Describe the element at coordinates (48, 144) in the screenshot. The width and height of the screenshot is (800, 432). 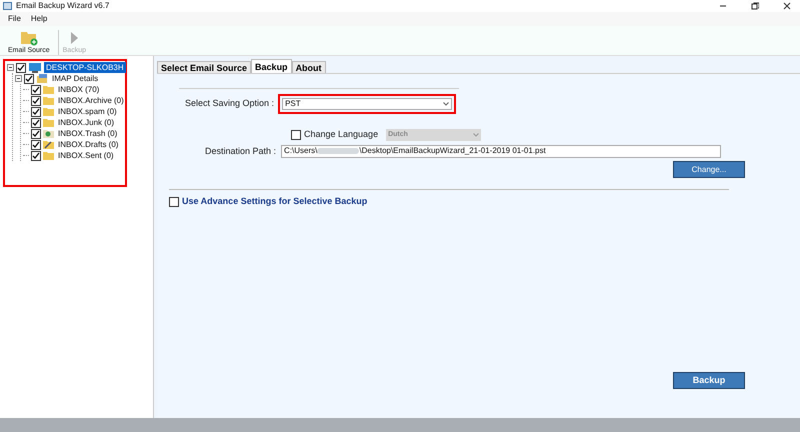
I see `pencil-folder-icon` at that location.